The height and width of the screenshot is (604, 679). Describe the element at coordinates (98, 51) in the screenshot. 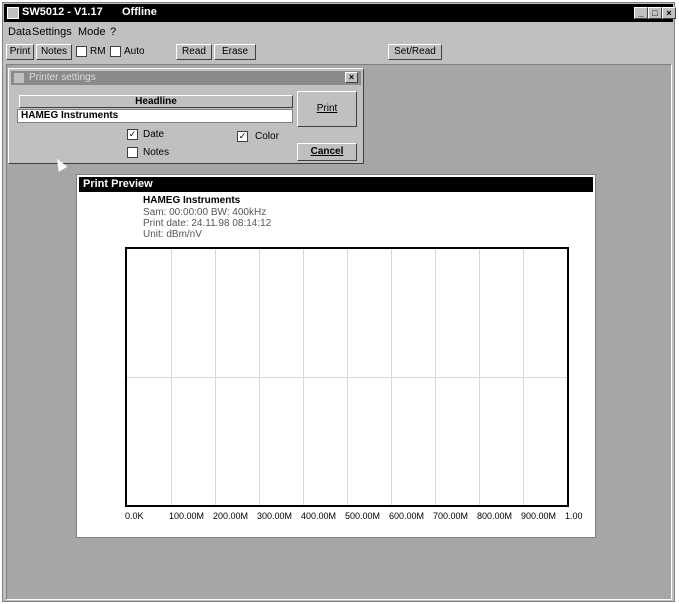

I see `rm-label: RM` at that location.